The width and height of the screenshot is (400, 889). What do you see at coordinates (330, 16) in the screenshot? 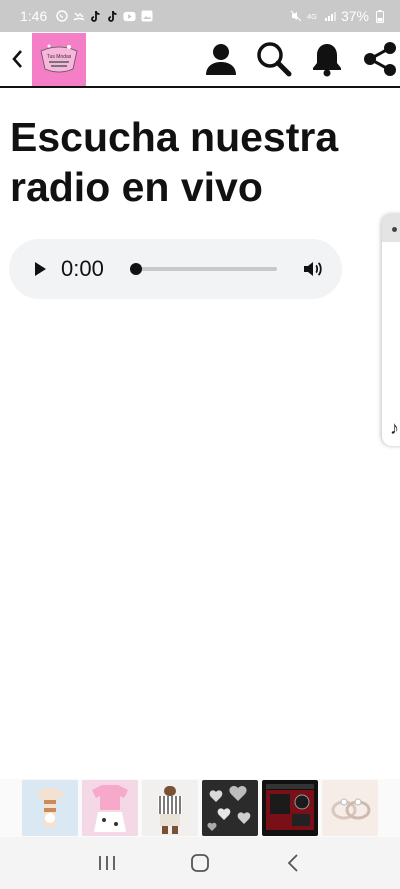
I see `signal-bars-icon` at bounding box center [330, 16].